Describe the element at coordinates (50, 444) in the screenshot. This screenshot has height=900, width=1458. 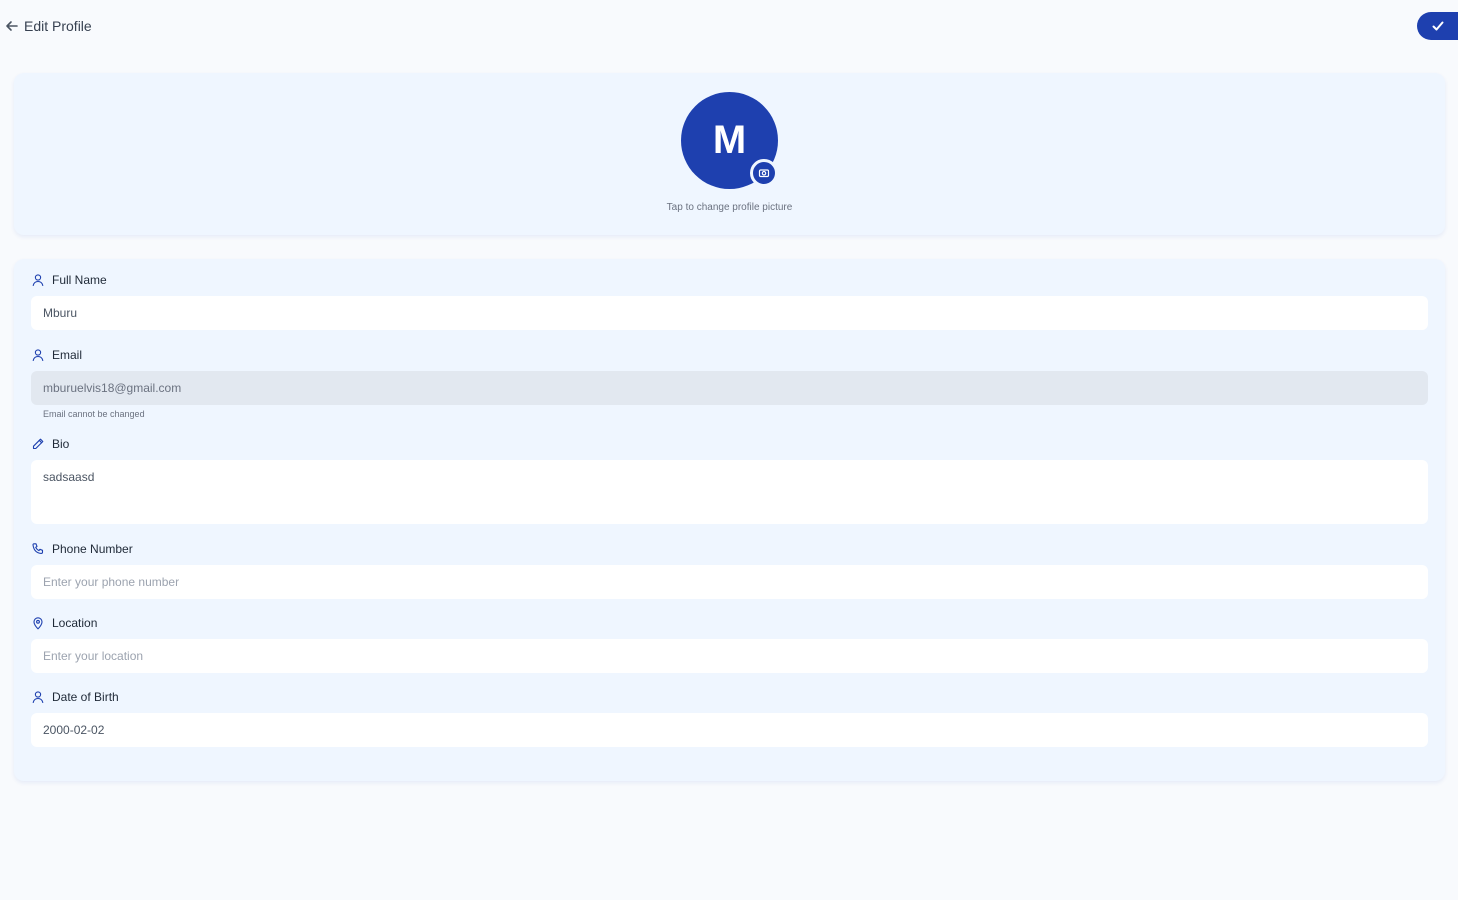
I see `bio-label: Bio` at that location.